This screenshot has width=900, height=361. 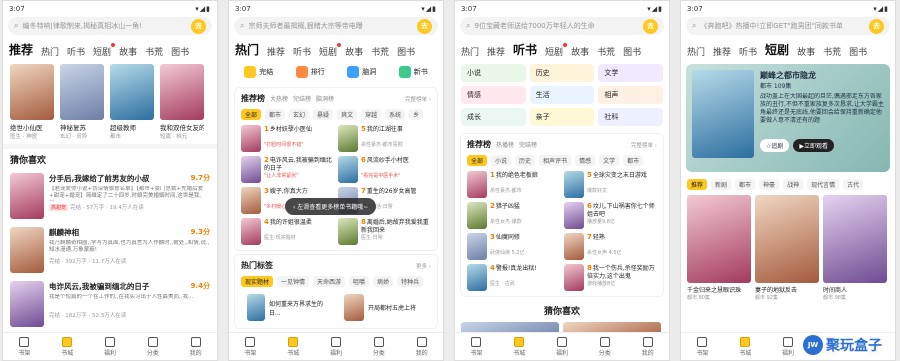 I want to click on category-tile: 历史, so click(x=562, y=73).